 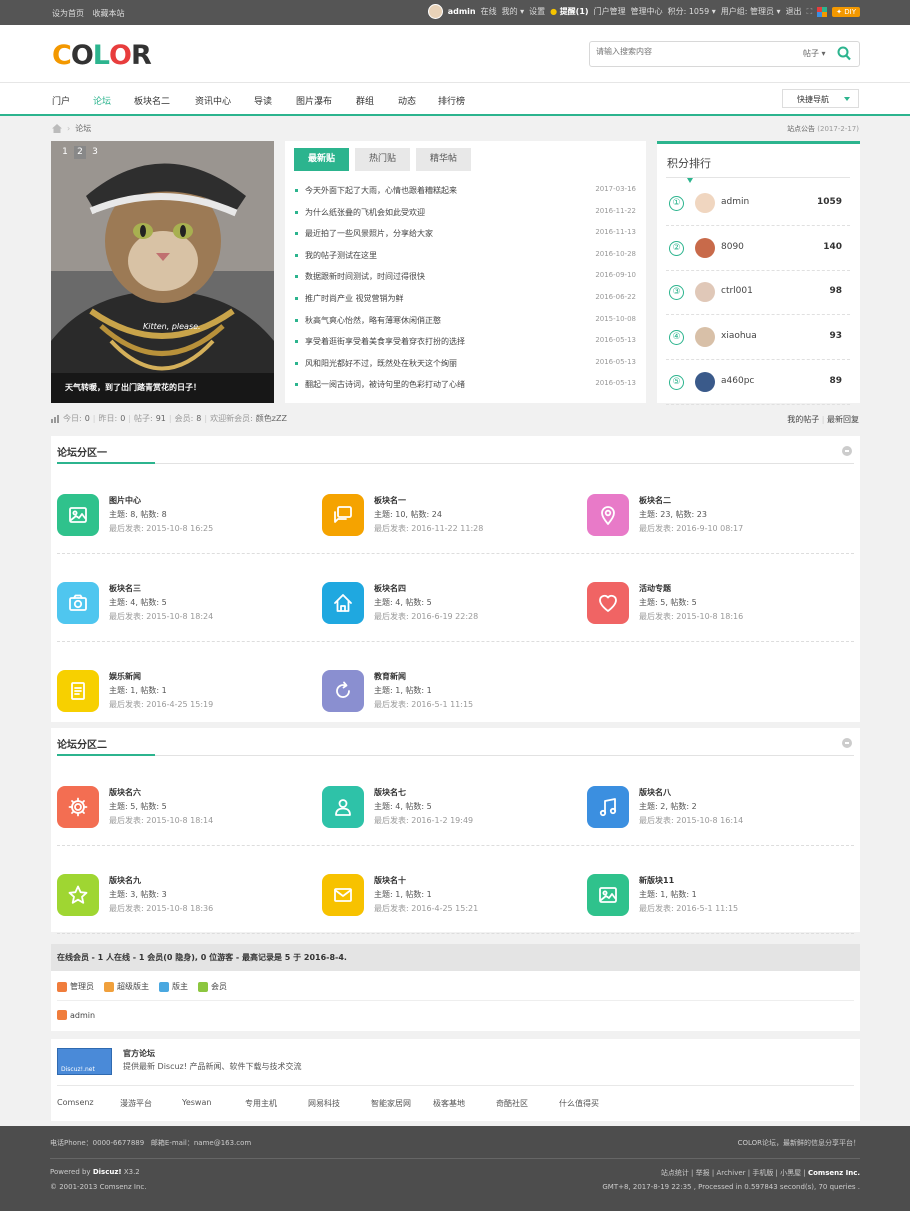 What do you see at coordinates (75, 1102) in the screenshot?
I see `friend-link: Comsenz` at bounding box center [75, 1102].